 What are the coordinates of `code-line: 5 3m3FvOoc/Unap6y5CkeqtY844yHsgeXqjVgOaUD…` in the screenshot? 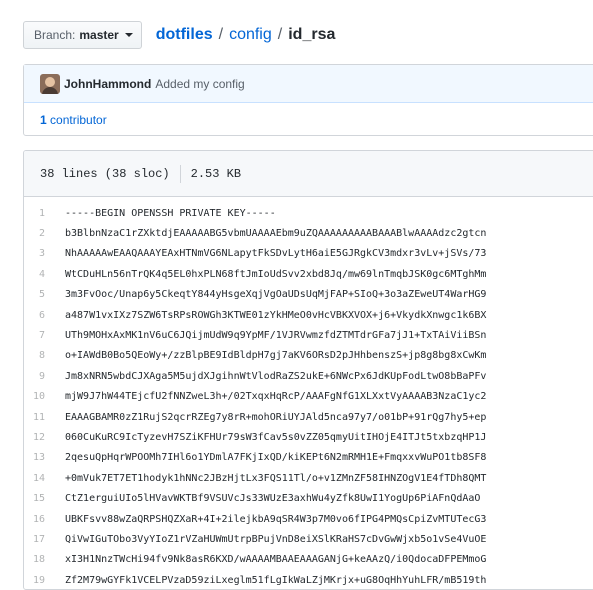 It's located at (308, 295).